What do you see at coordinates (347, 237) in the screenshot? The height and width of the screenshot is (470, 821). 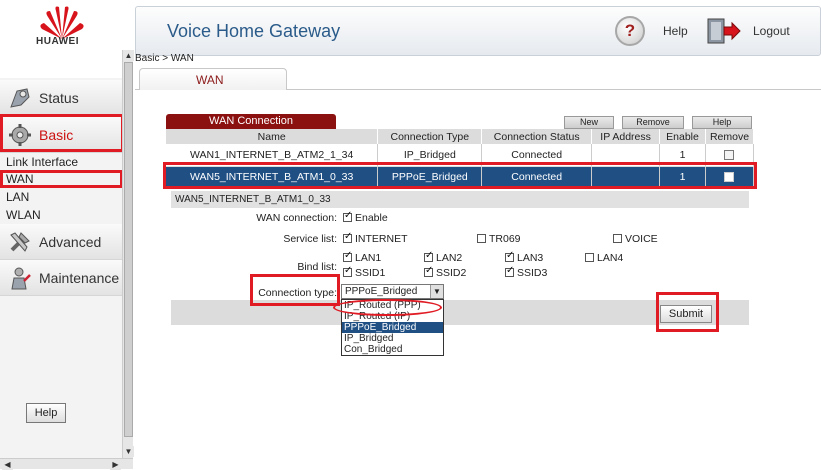 I see `internet-checkbox` at bounding box center [347, 237].